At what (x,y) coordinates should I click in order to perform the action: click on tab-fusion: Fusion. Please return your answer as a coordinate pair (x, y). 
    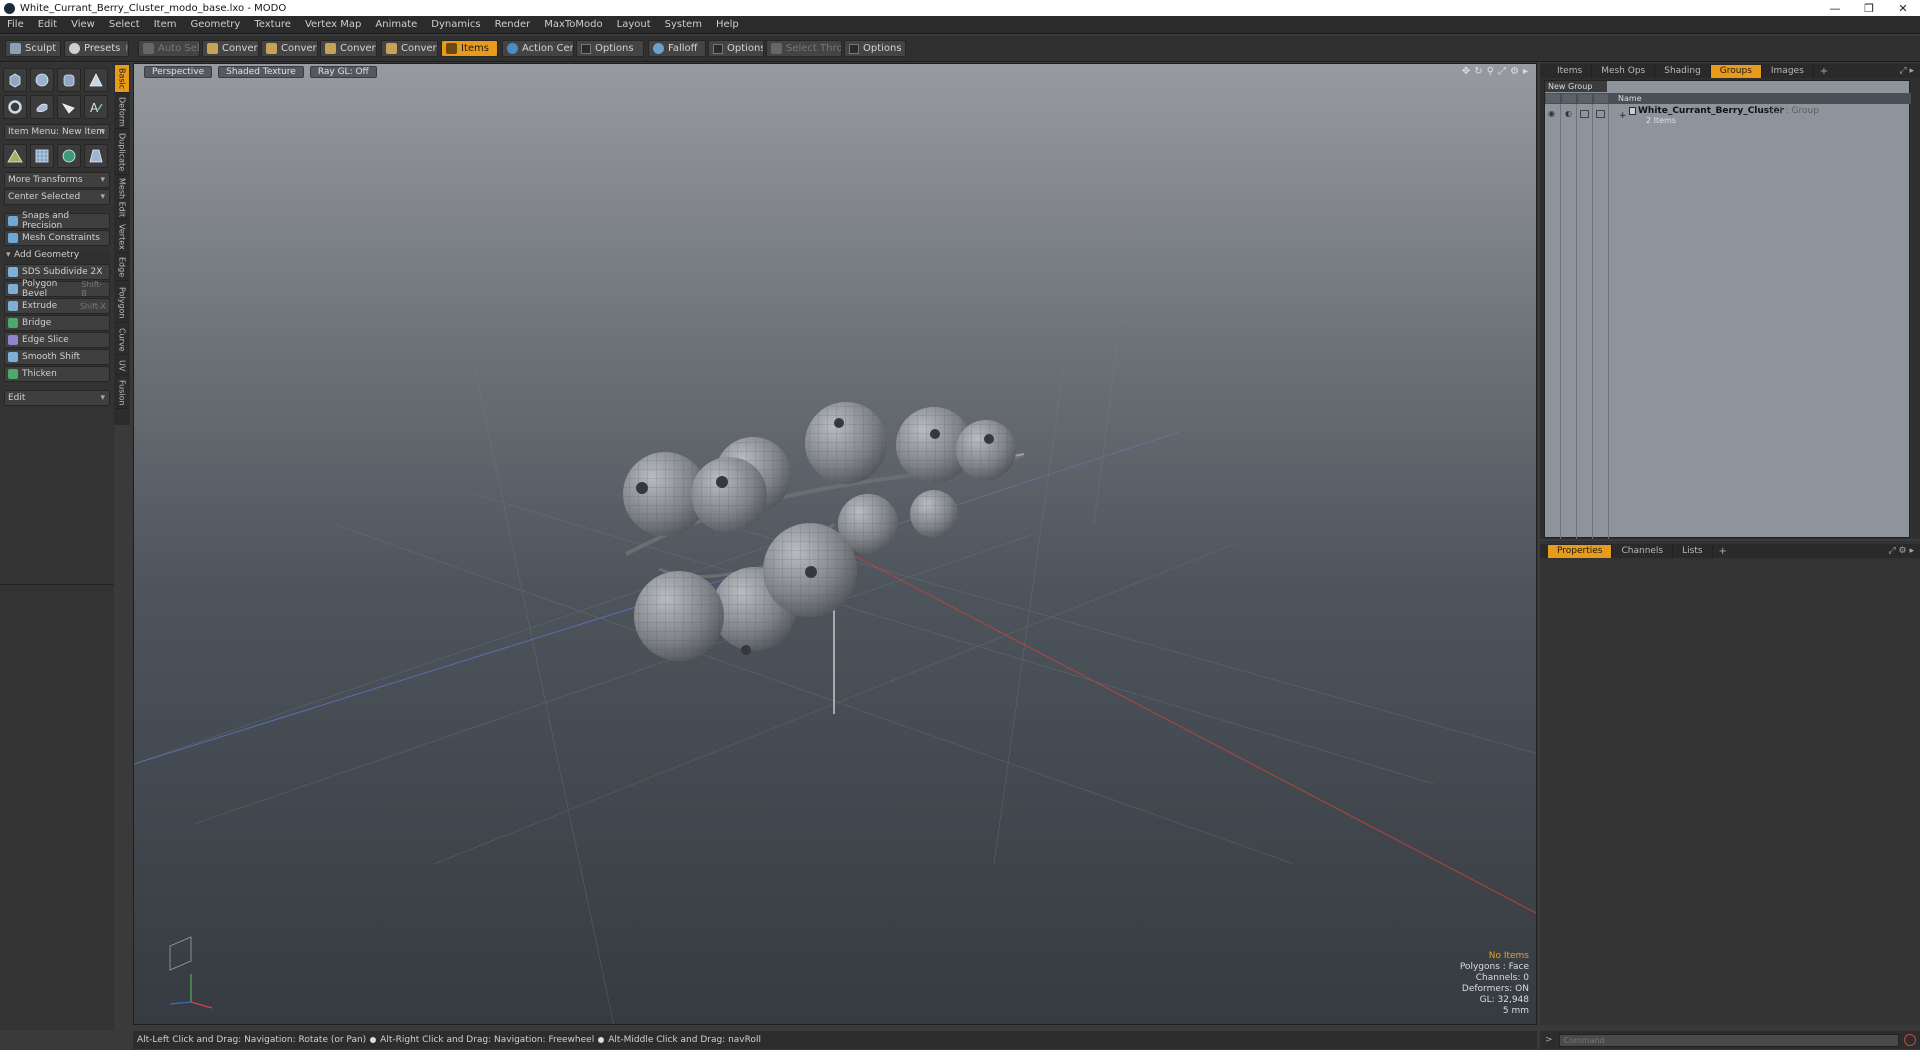
    Looking at the image, I should click on (122, 393).